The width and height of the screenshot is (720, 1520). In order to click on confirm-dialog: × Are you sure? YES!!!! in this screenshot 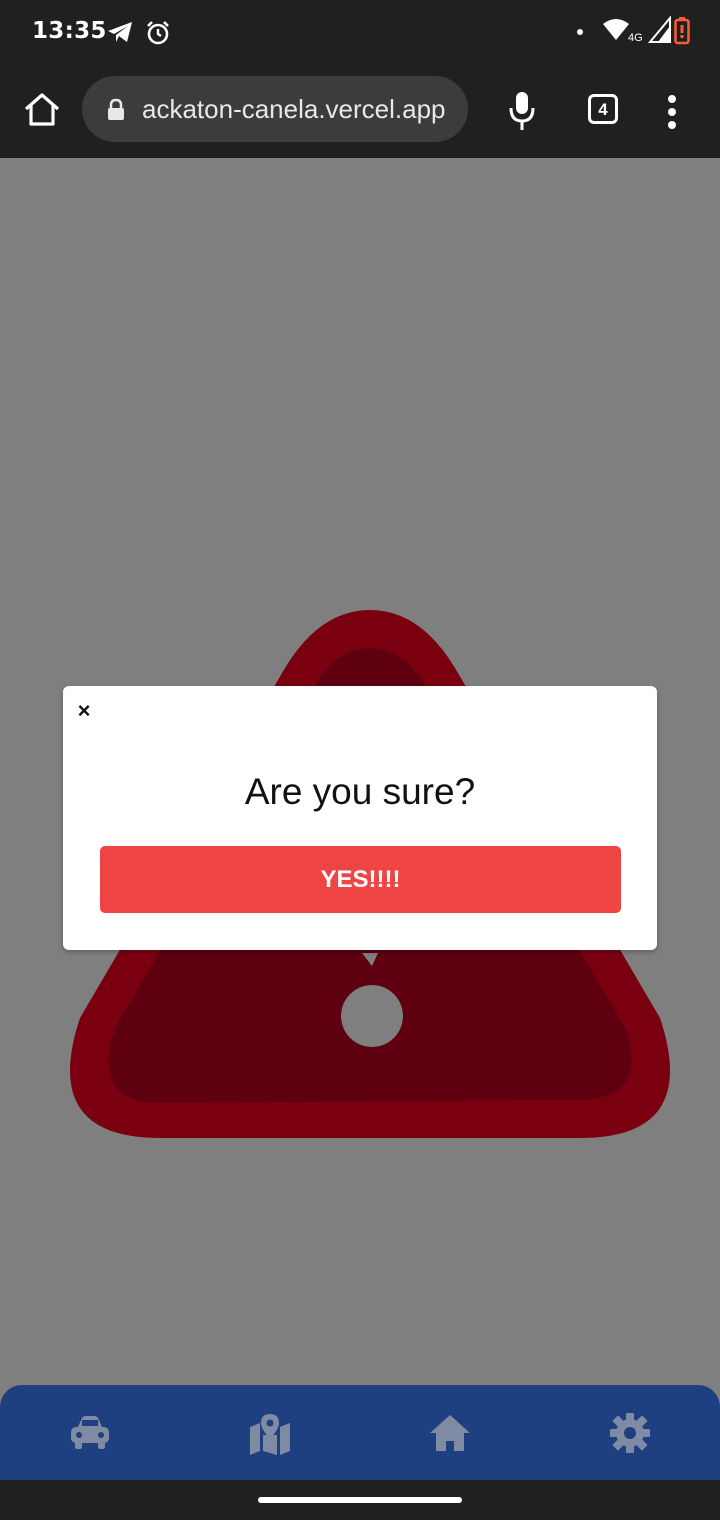, I will do `click(360, 818)`.